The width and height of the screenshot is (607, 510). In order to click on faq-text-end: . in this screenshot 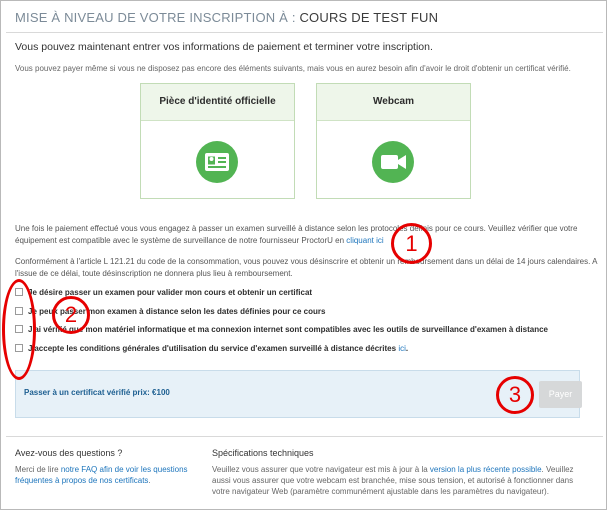, I will do `click(149, 480)`.